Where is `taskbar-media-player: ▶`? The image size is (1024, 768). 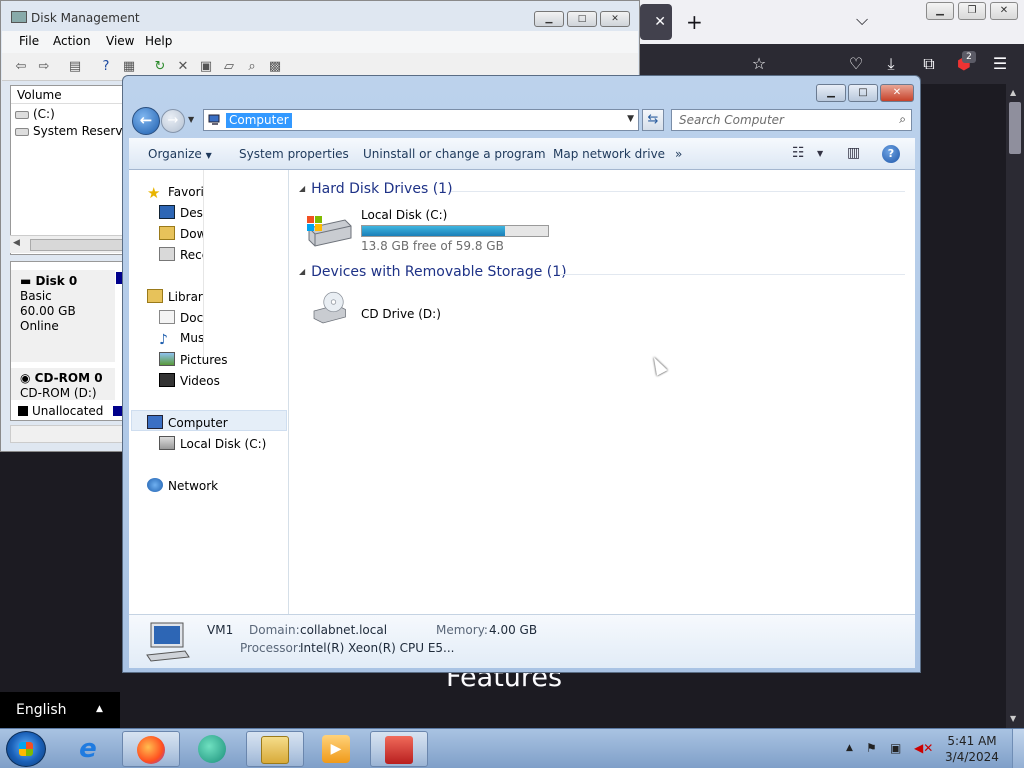 taskbar-media-player: ▶ is located at coordinates (337, 749).